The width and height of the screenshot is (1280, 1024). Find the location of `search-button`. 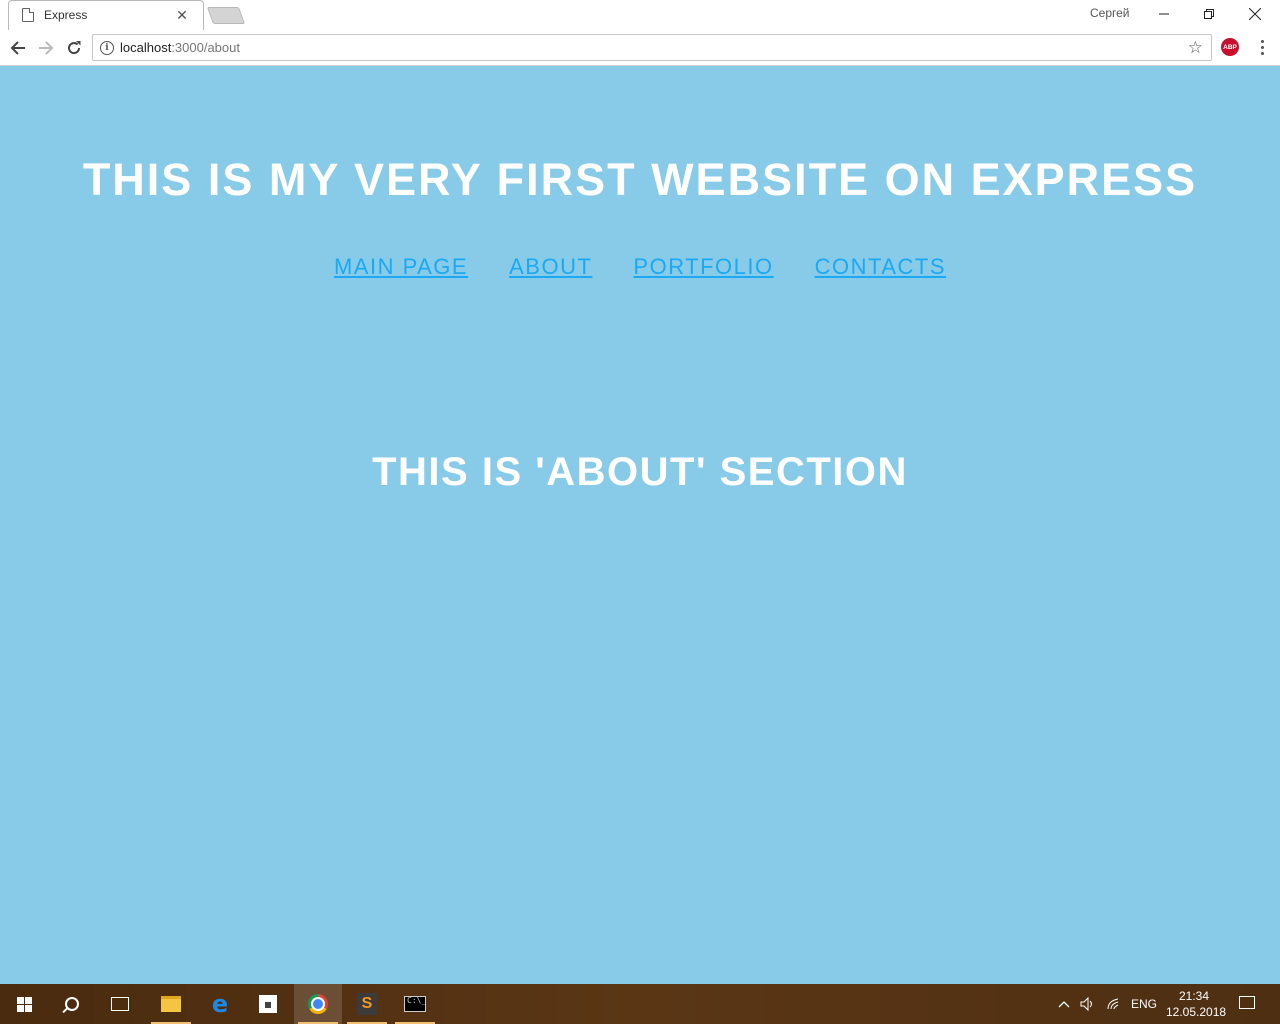

search-button is located at coordinates (72, 1004).